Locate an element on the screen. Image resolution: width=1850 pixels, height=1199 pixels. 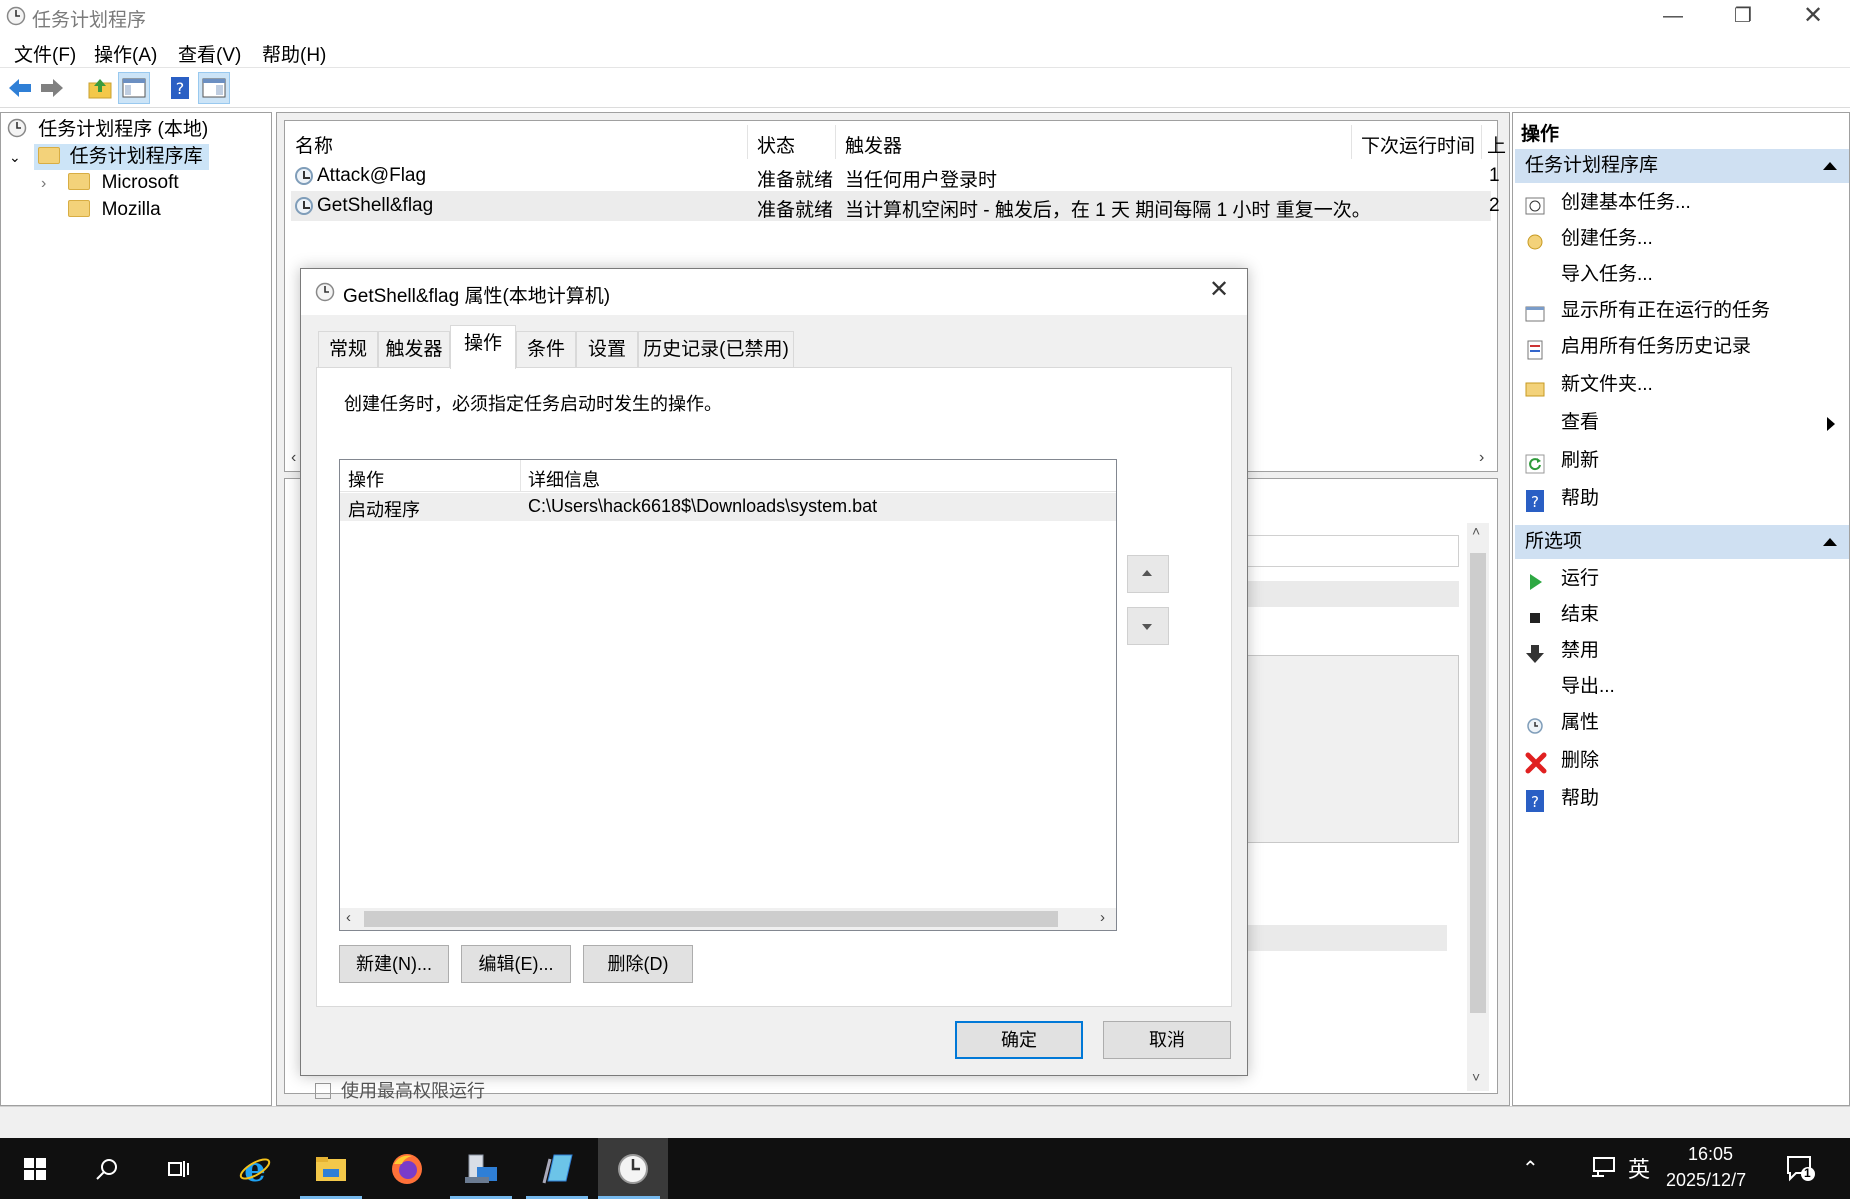
notepad-app-icon is located at coordinates (557, 1168).